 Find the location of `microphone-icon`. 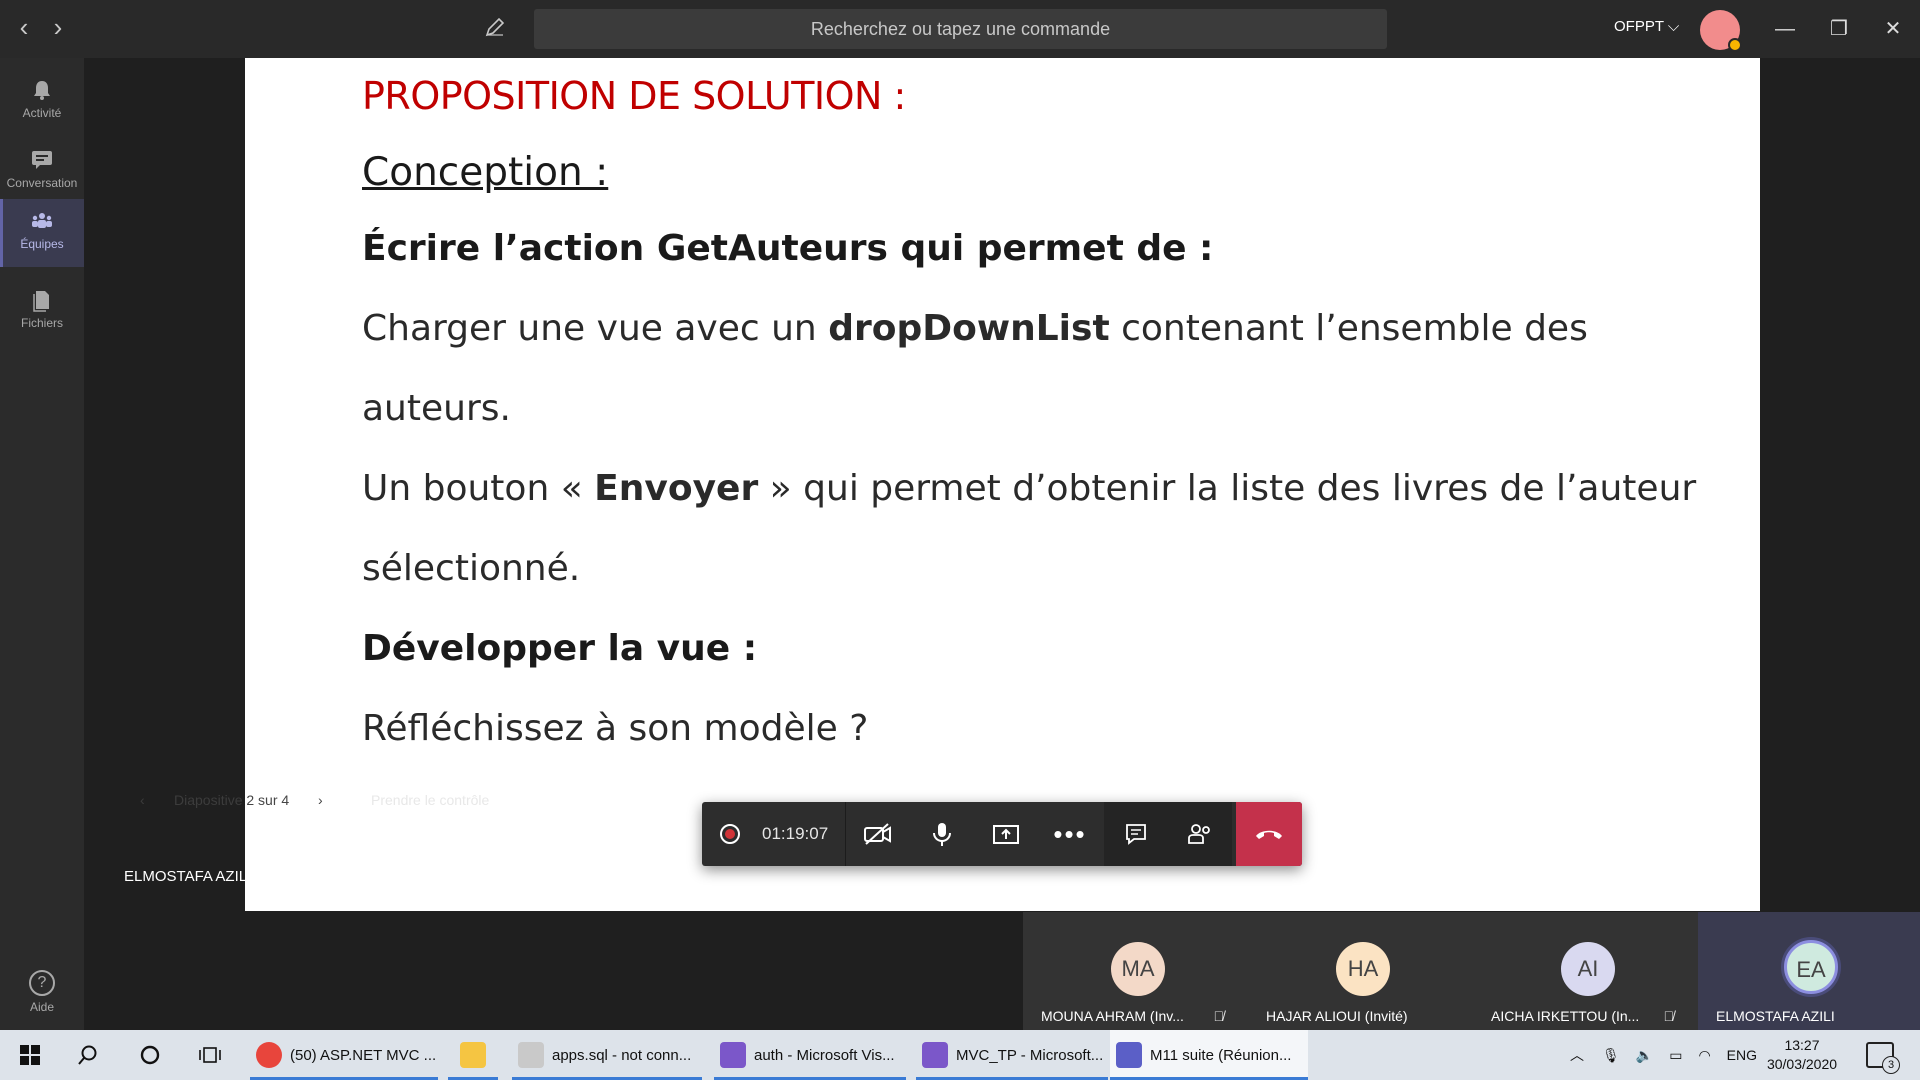

microphone-icon is located at coordinates (942, 834).